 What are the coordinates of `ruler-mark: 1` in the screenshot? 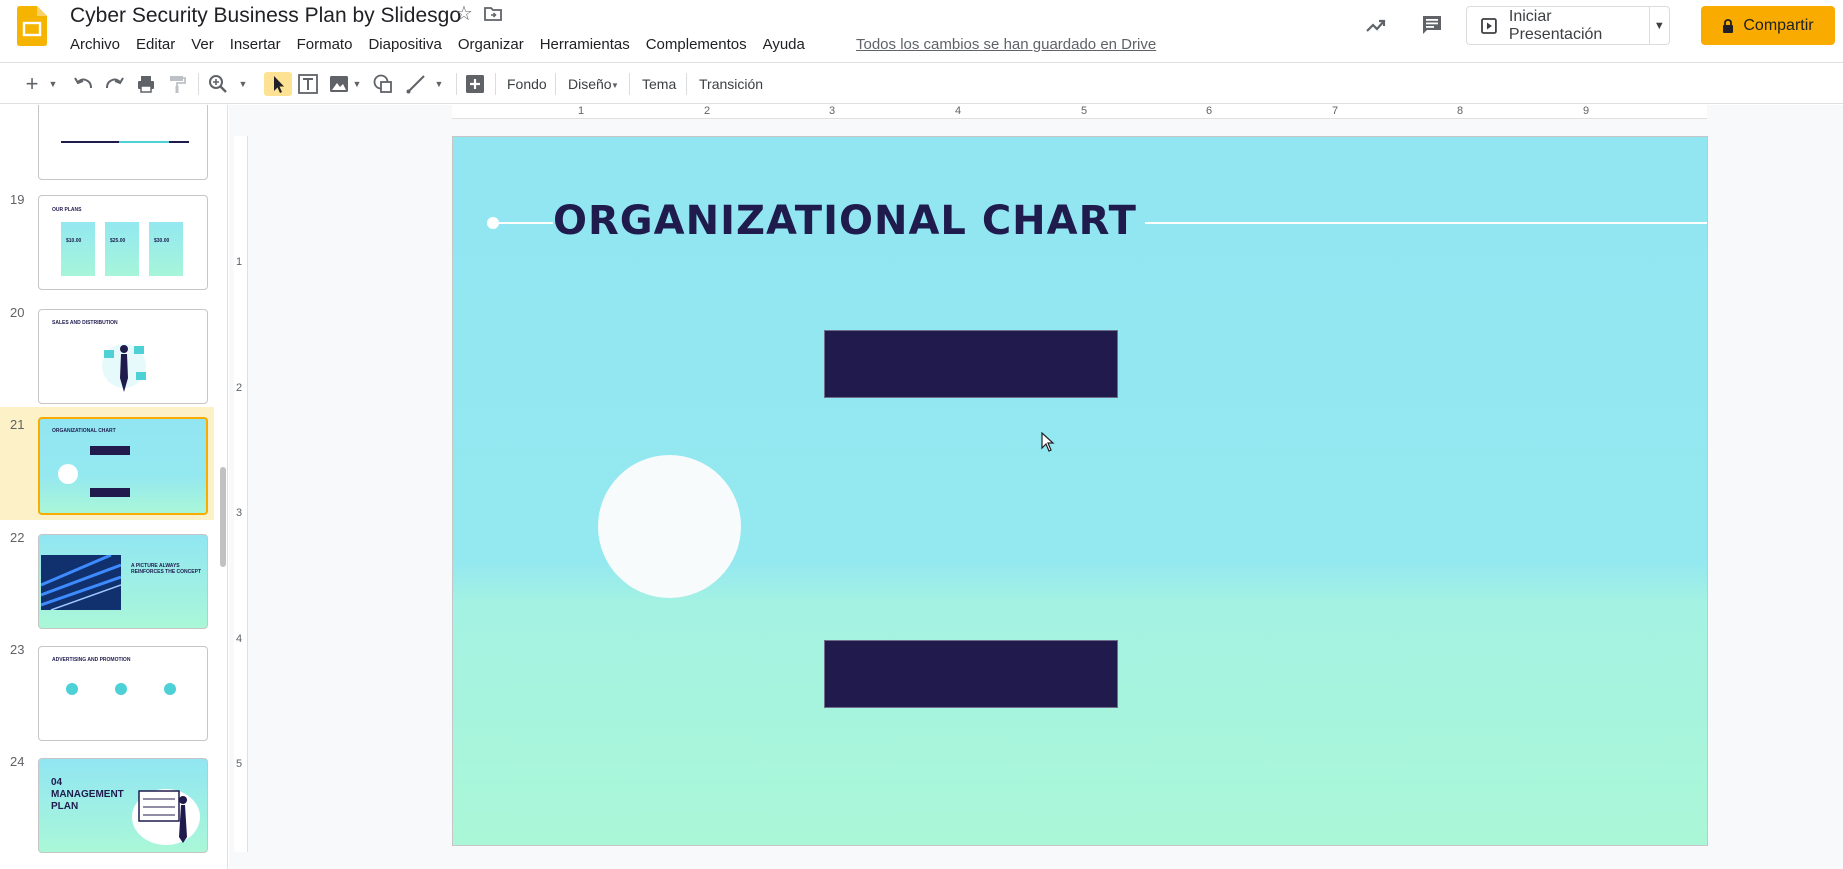 It's located at (581, 111).